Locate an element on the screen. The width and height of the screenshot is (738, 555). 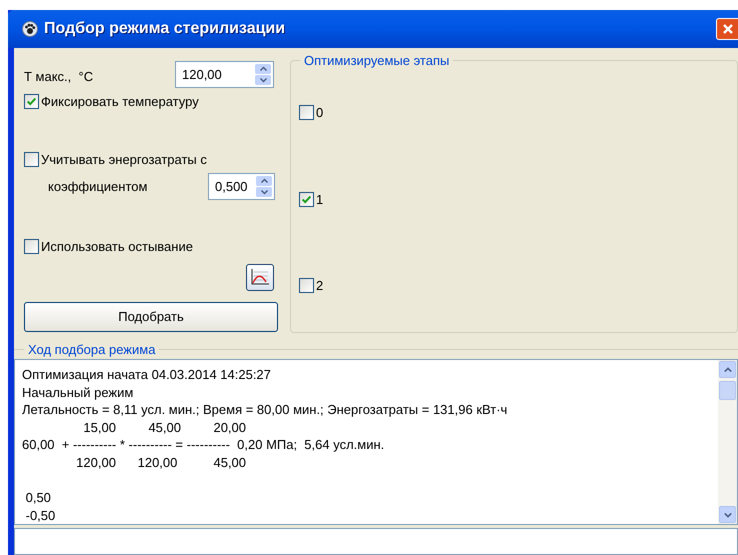
window-title: Подбор режима стерилизации is located at coordinates (165, 29).